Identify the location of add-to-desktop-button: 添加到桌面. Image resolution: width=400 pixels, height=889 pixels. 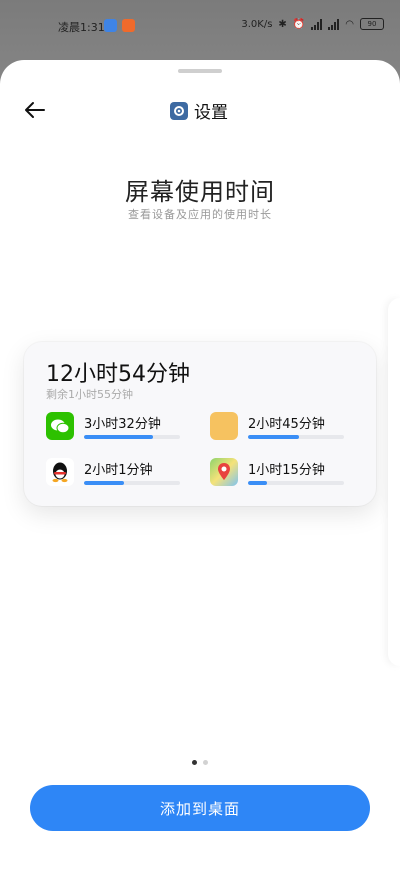
(200, 808).